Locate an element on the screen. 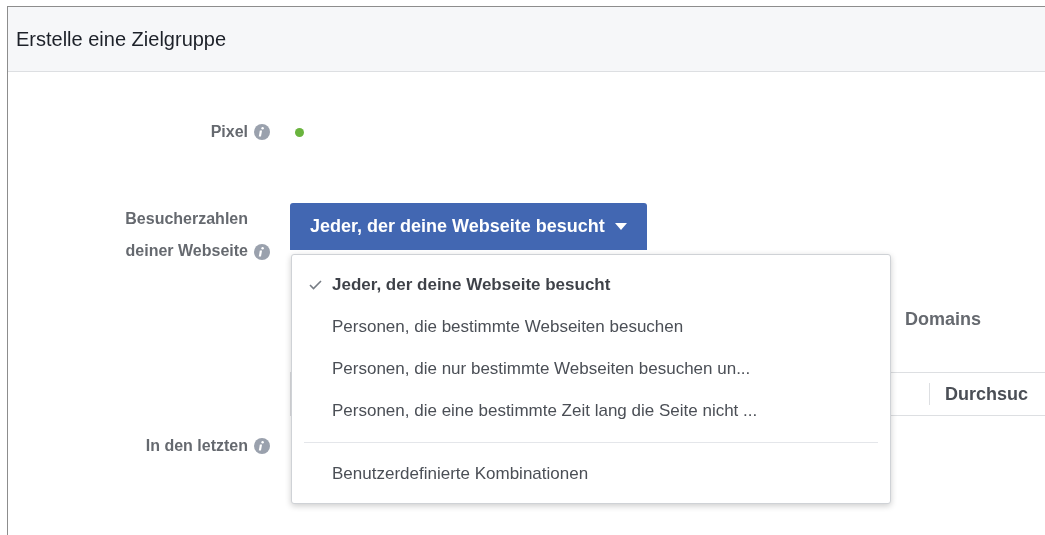 This screenshot has height=535, width=1045. field-label: In den letzten is located at coordinates (196, 446).